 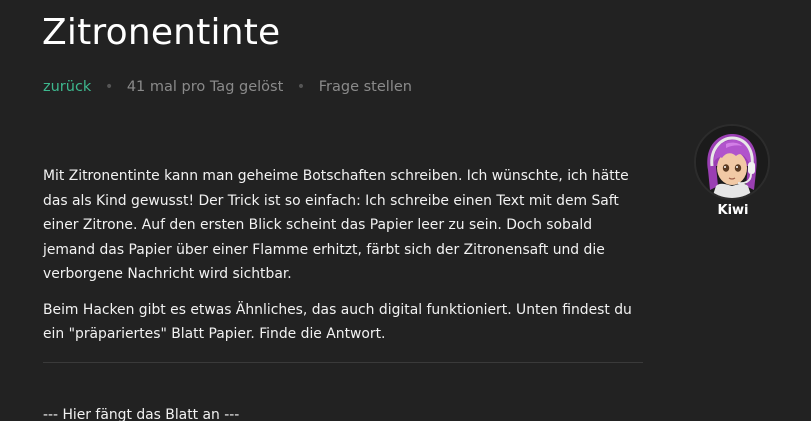 I want to click on solved-count: 41 mal pro Tag gelöst, so click(x=205, y=87).